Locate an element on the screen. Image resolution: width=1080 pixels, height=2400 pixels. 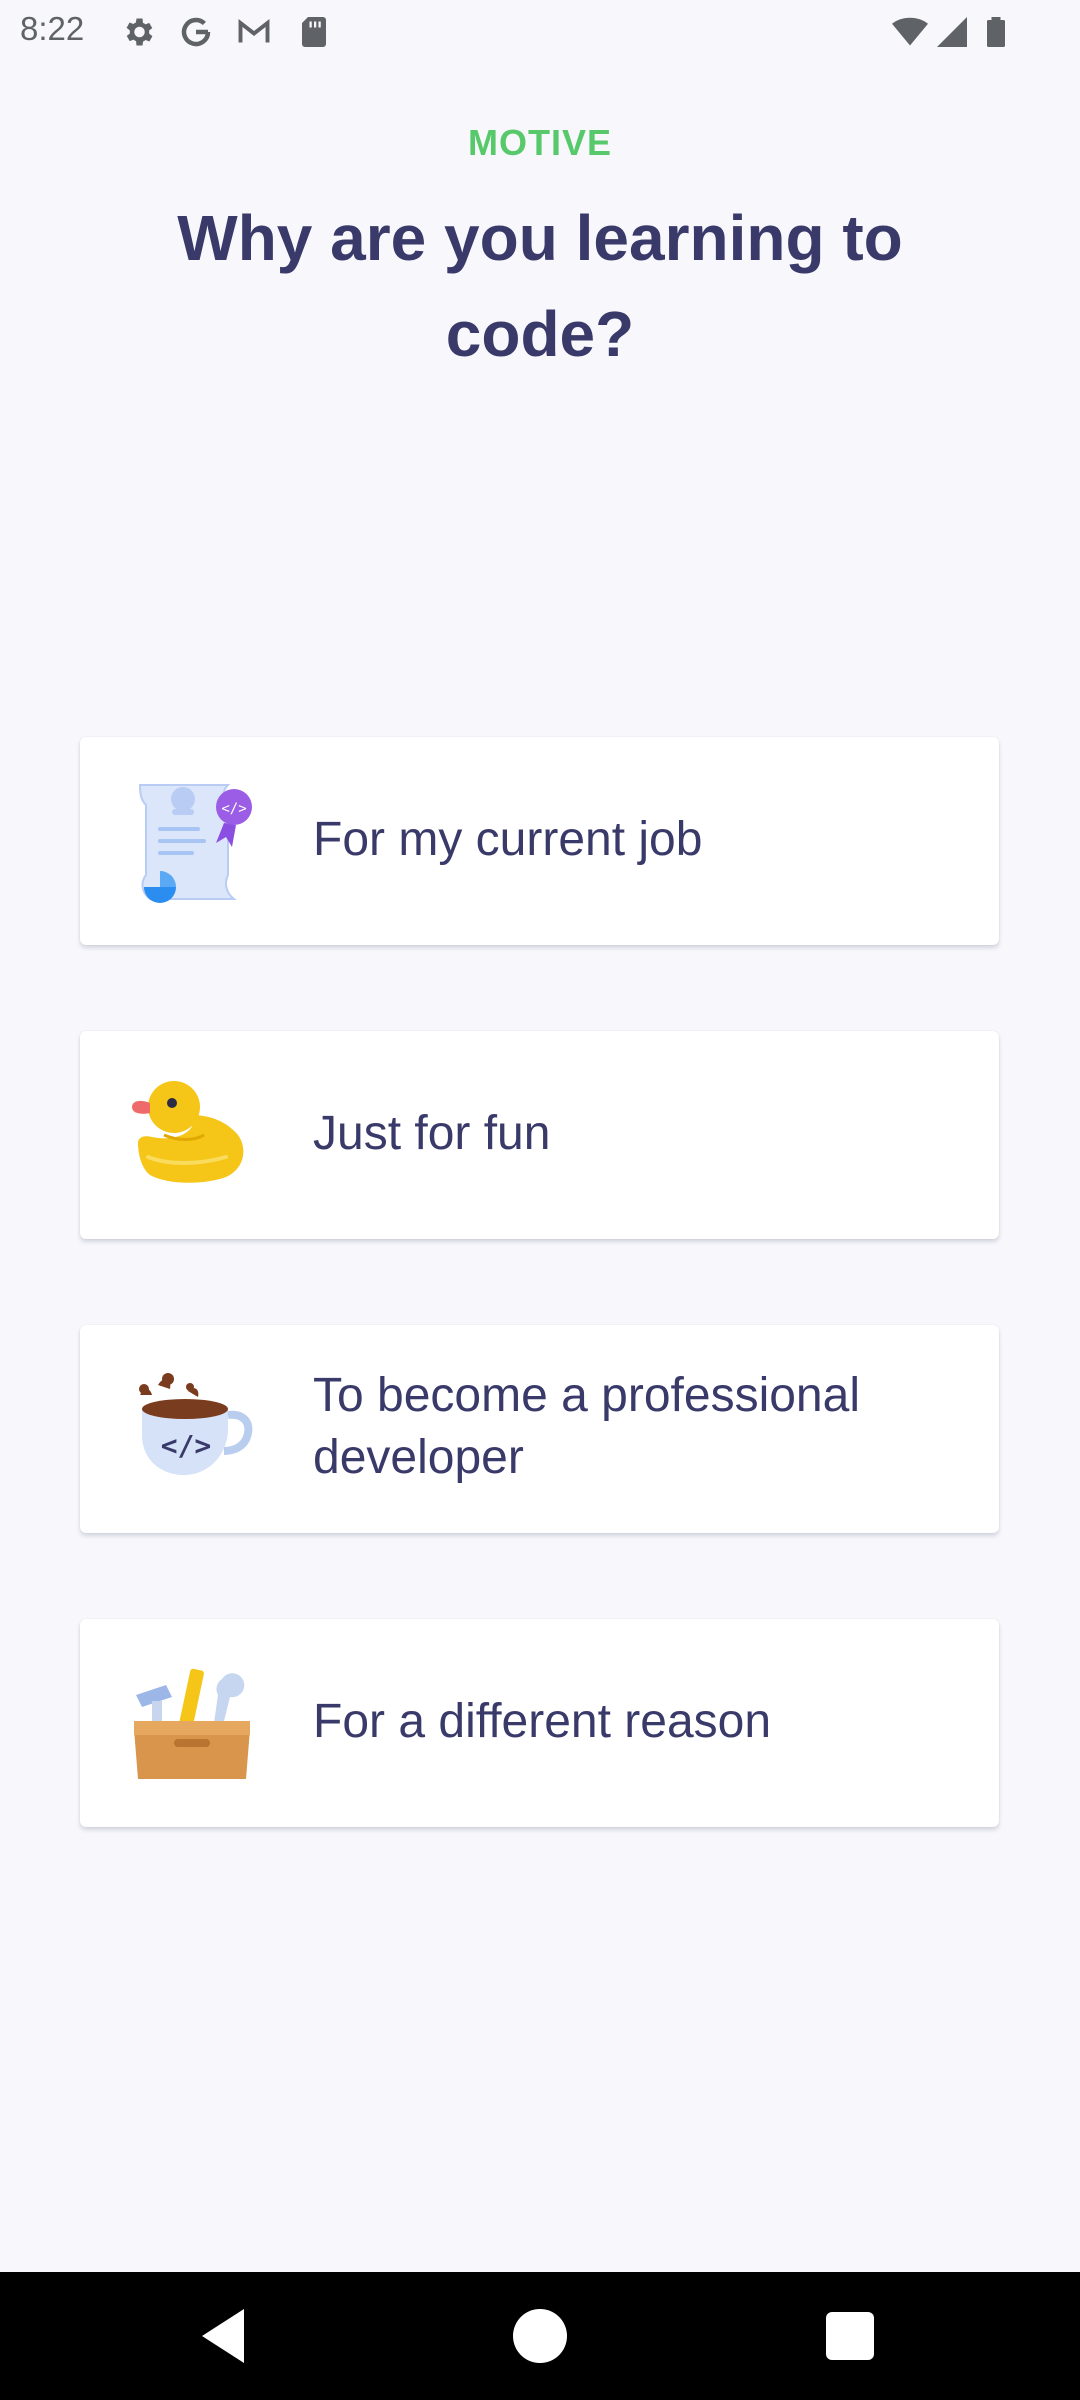
recents-icon is located at coordinates (850, 2336).